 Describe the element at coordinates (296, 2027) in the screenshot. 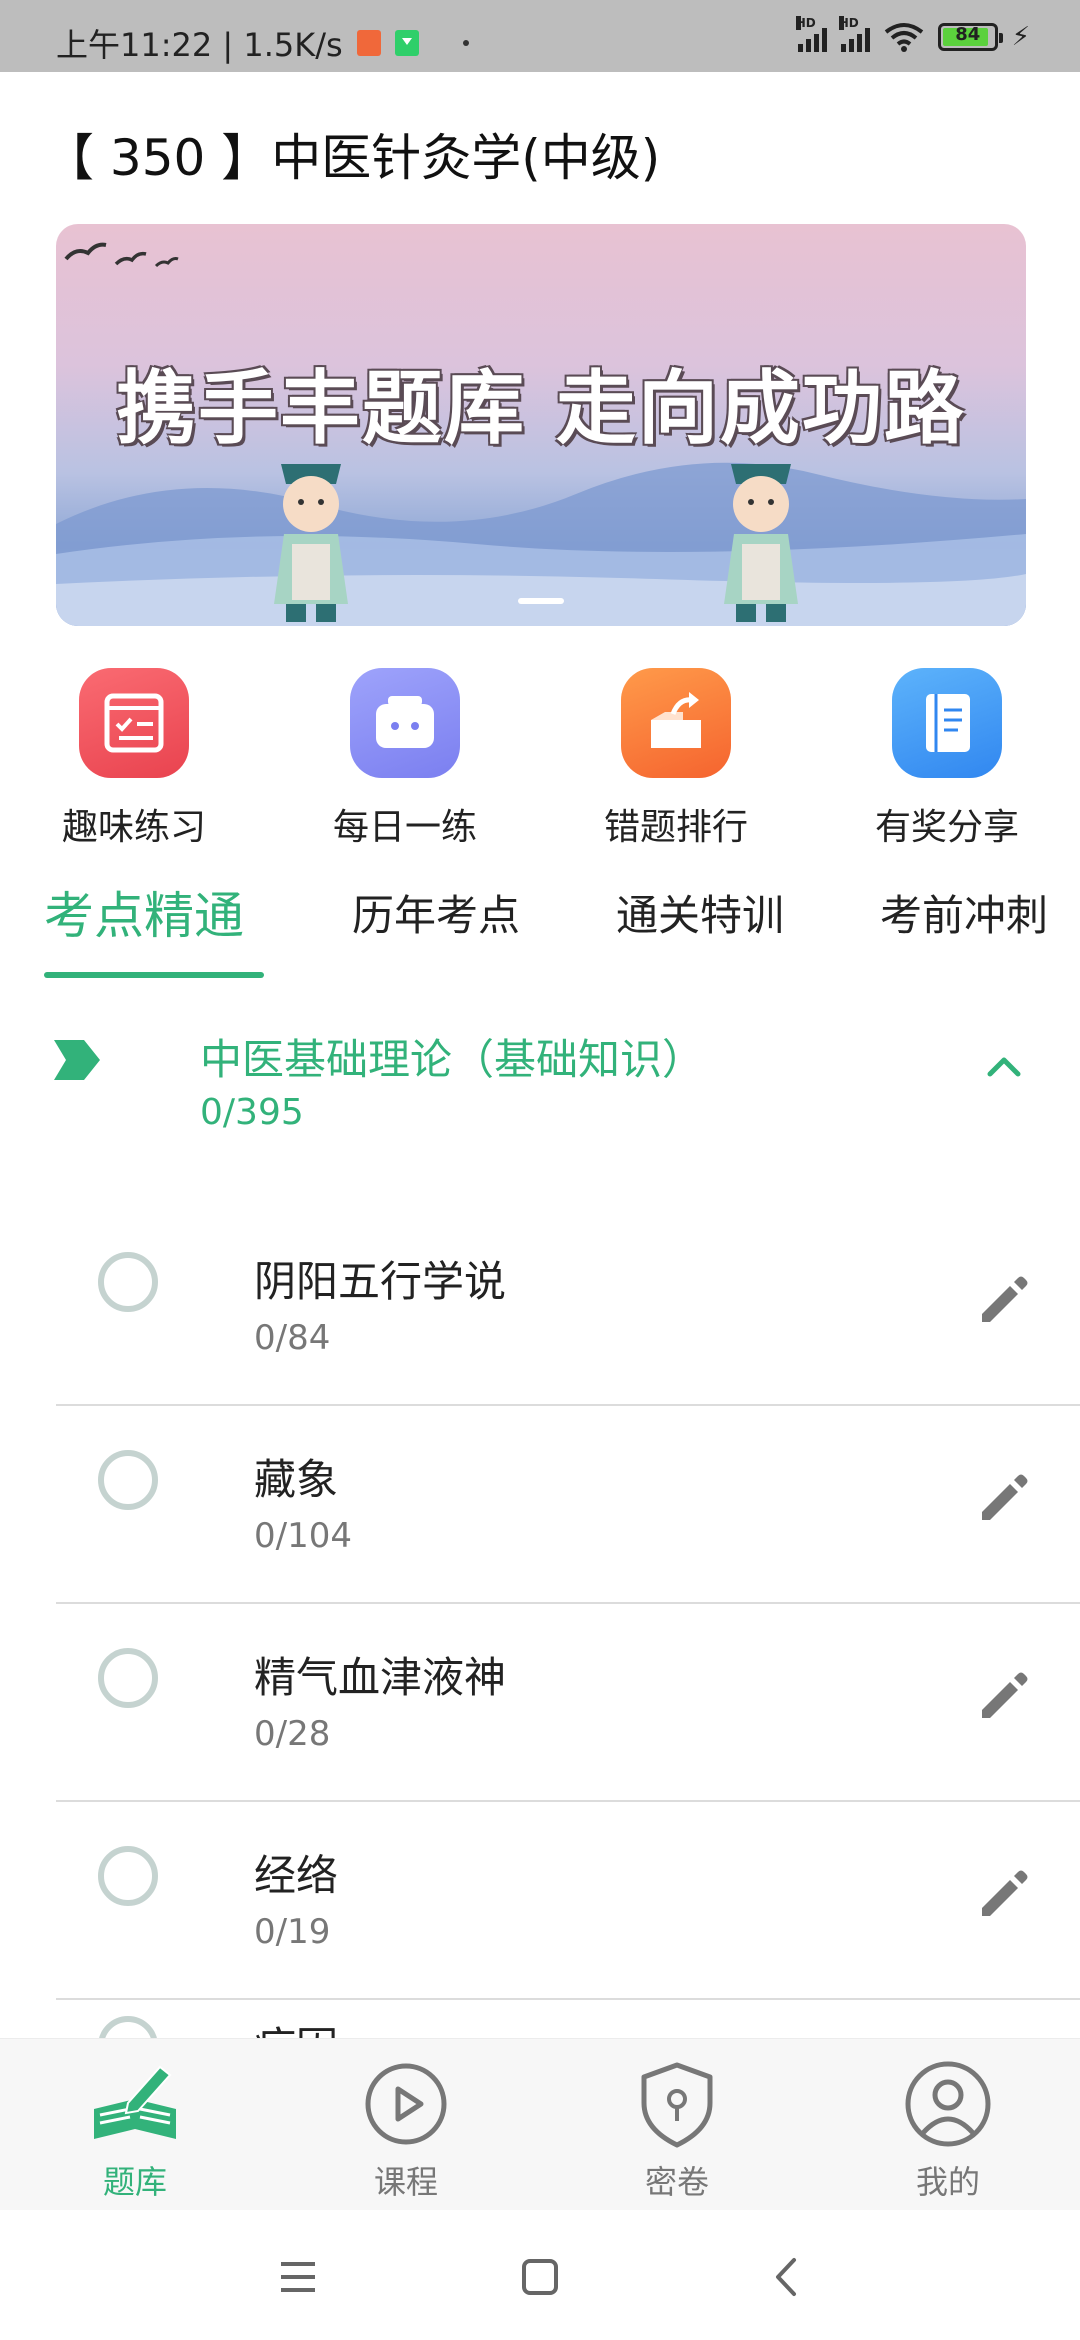

I see `item-title: 病因` at that location.